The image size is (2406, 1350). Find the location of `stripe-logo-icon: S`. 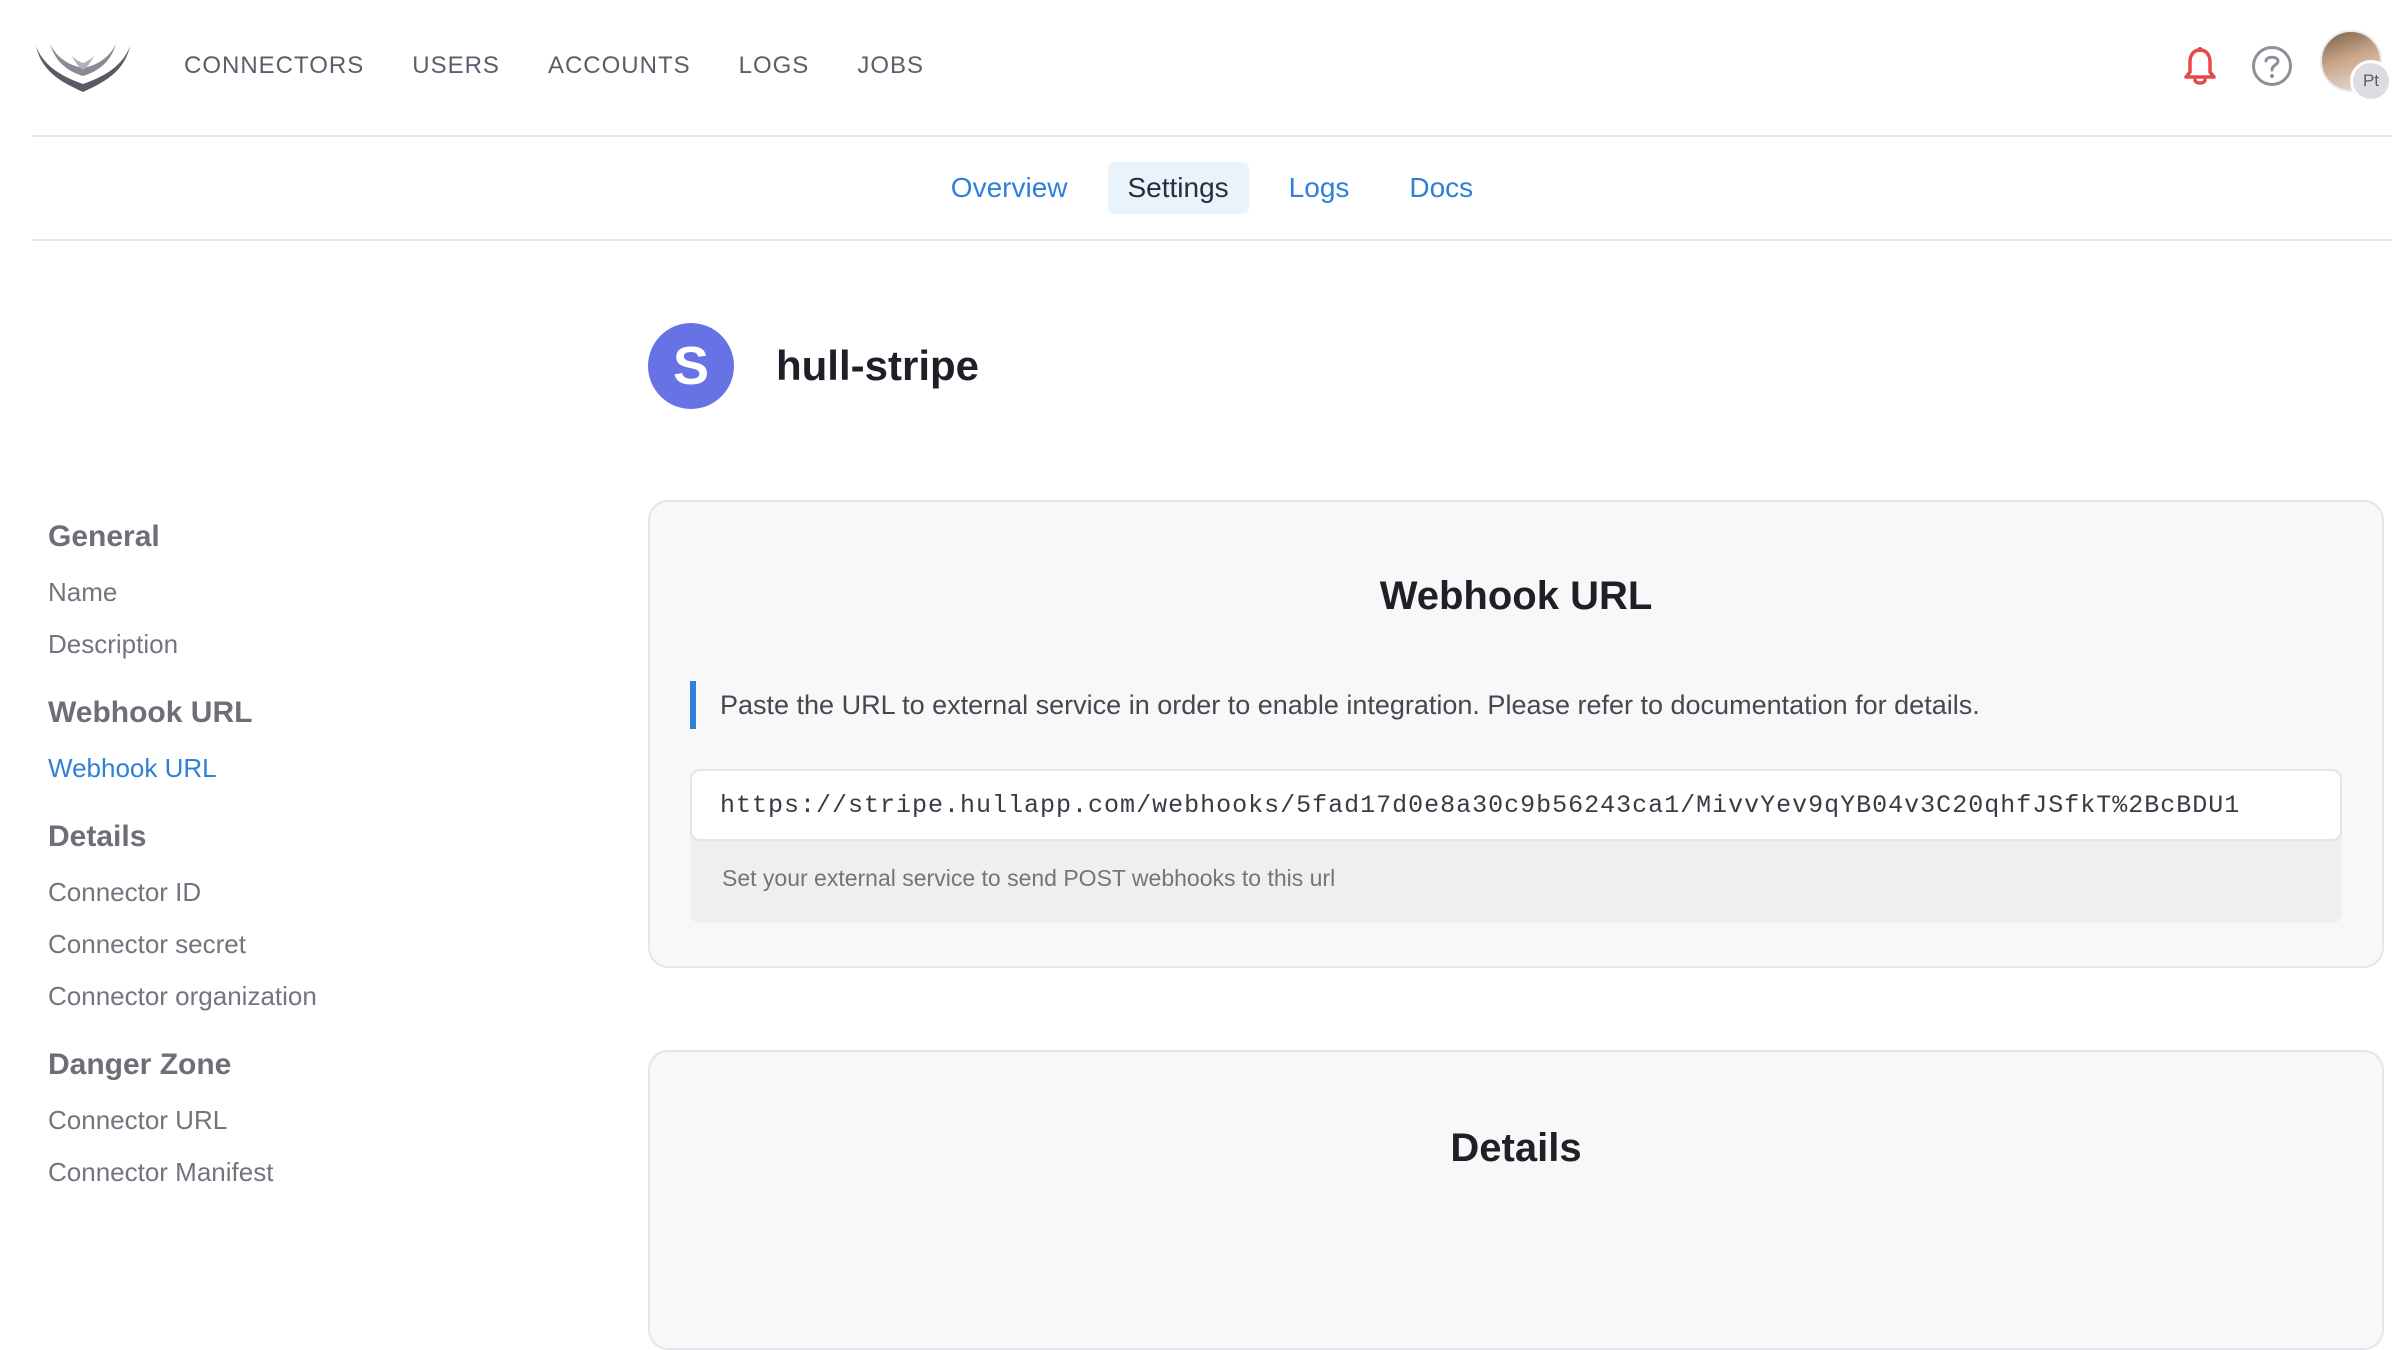

stripe-logo-icon: S is located at coordinates (691, 366).